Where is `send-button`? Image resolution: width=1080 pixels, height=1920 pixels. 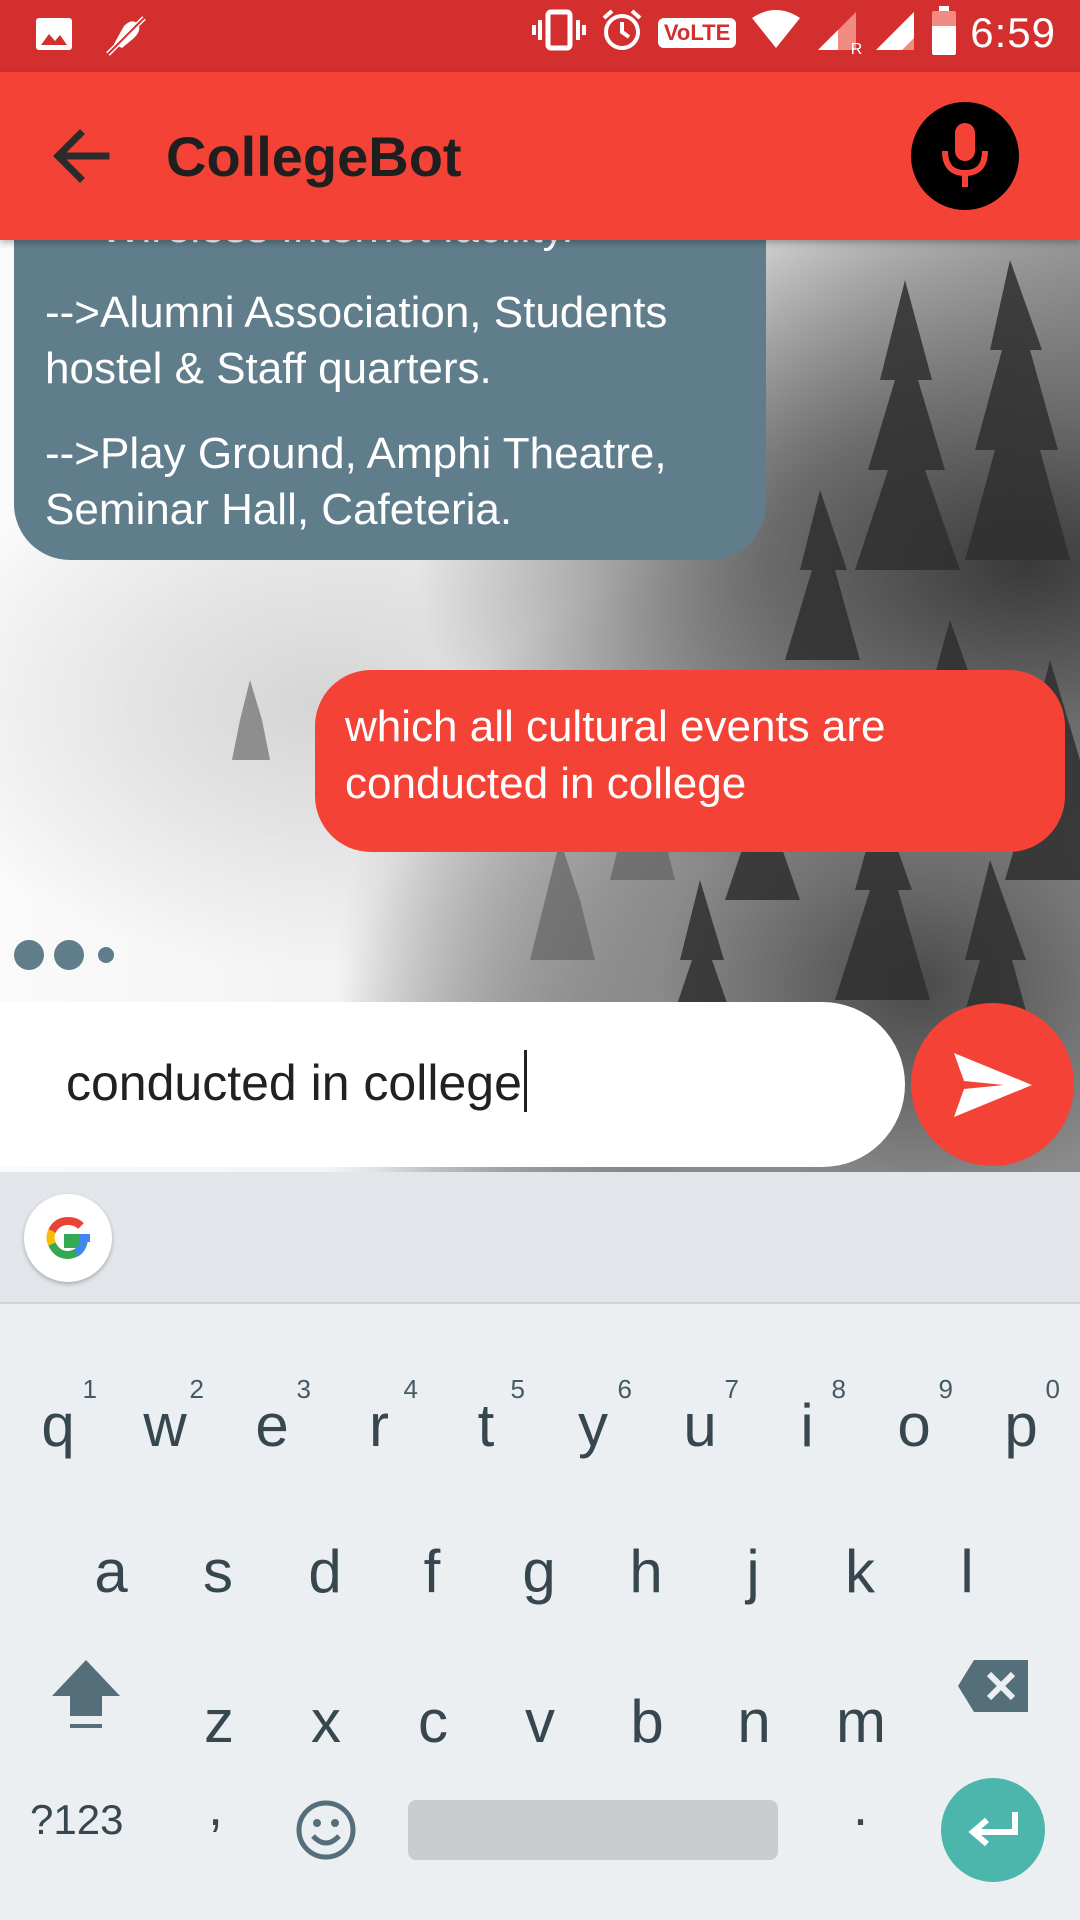 send-button is located at coordinates (992, 1084).